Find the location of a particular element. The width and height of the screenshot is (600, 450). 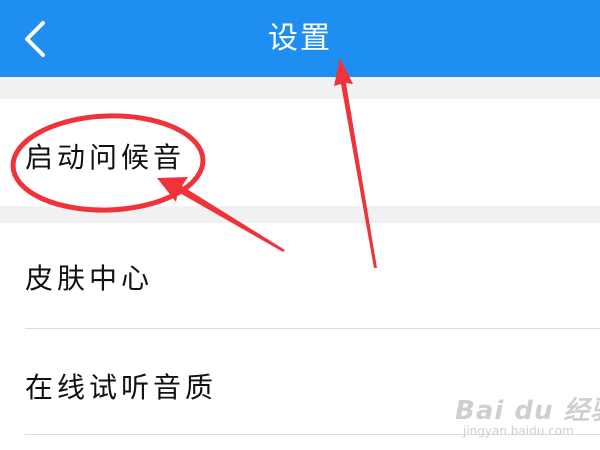

setting-label: 启动问候音 is located at coordinates (105, 157).